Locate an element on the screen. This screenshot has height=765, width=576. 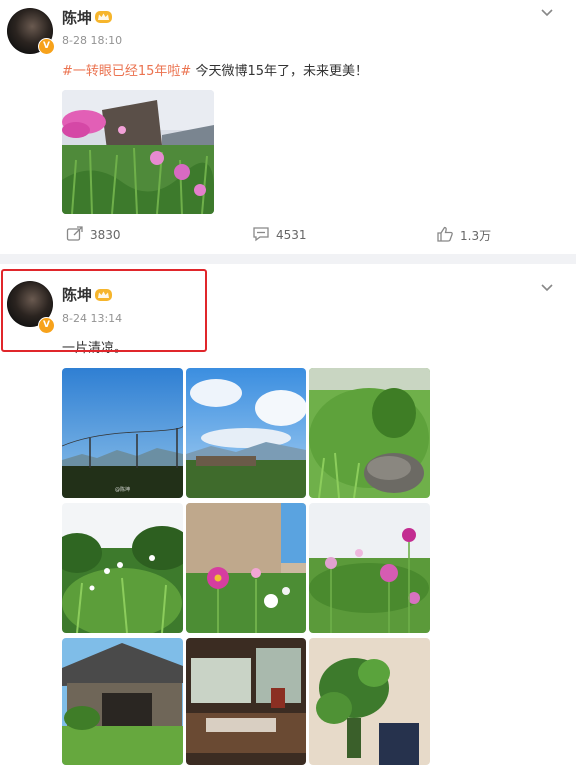
photo-cosmos-field is located at coordinates (138, 152).